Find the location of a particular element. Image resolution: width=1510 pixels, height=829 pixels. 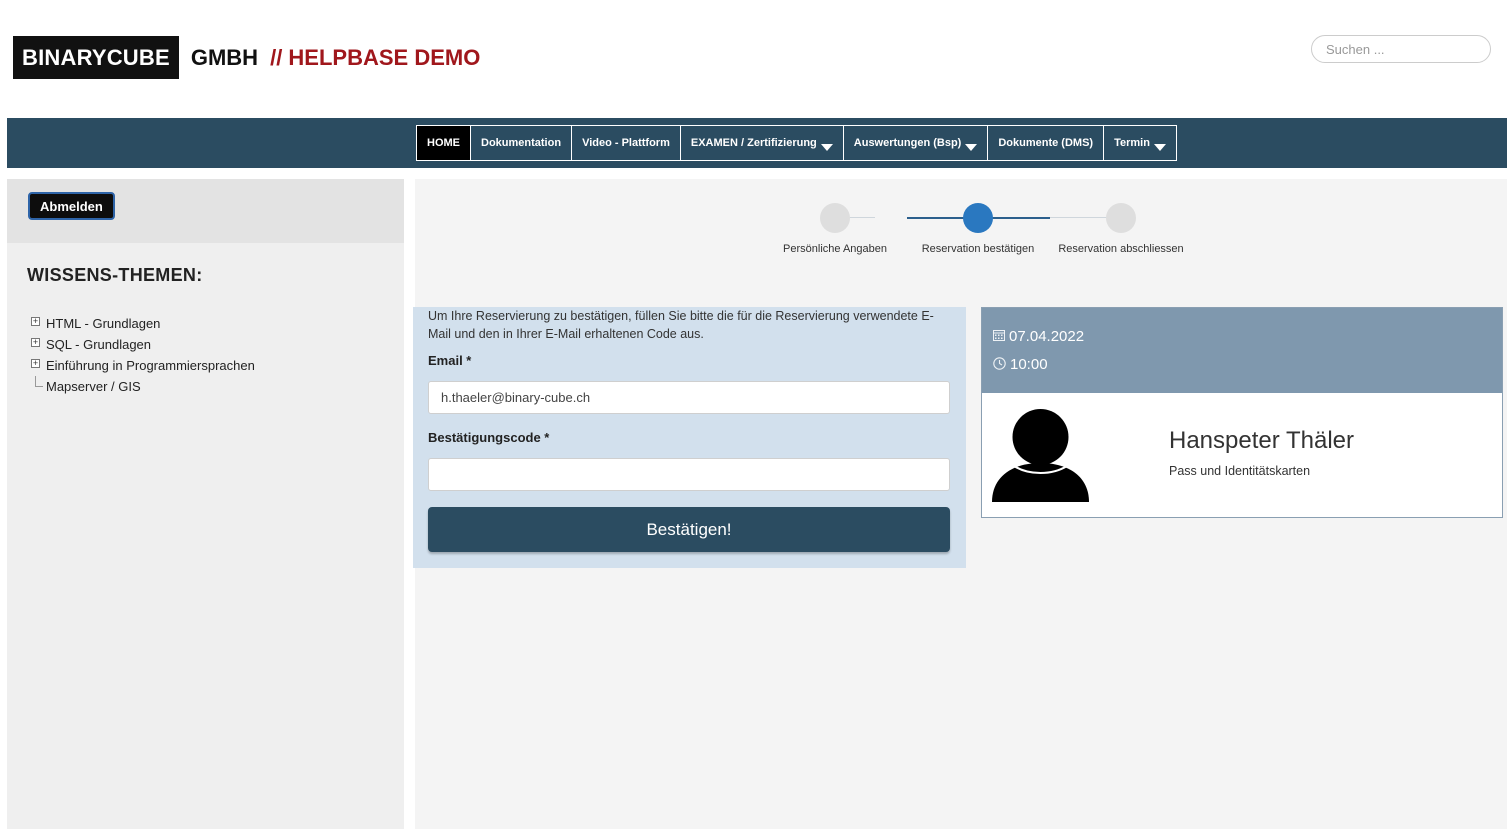

topics-title: WISSENS-THEMEN: is located at coordinates (115, 275).